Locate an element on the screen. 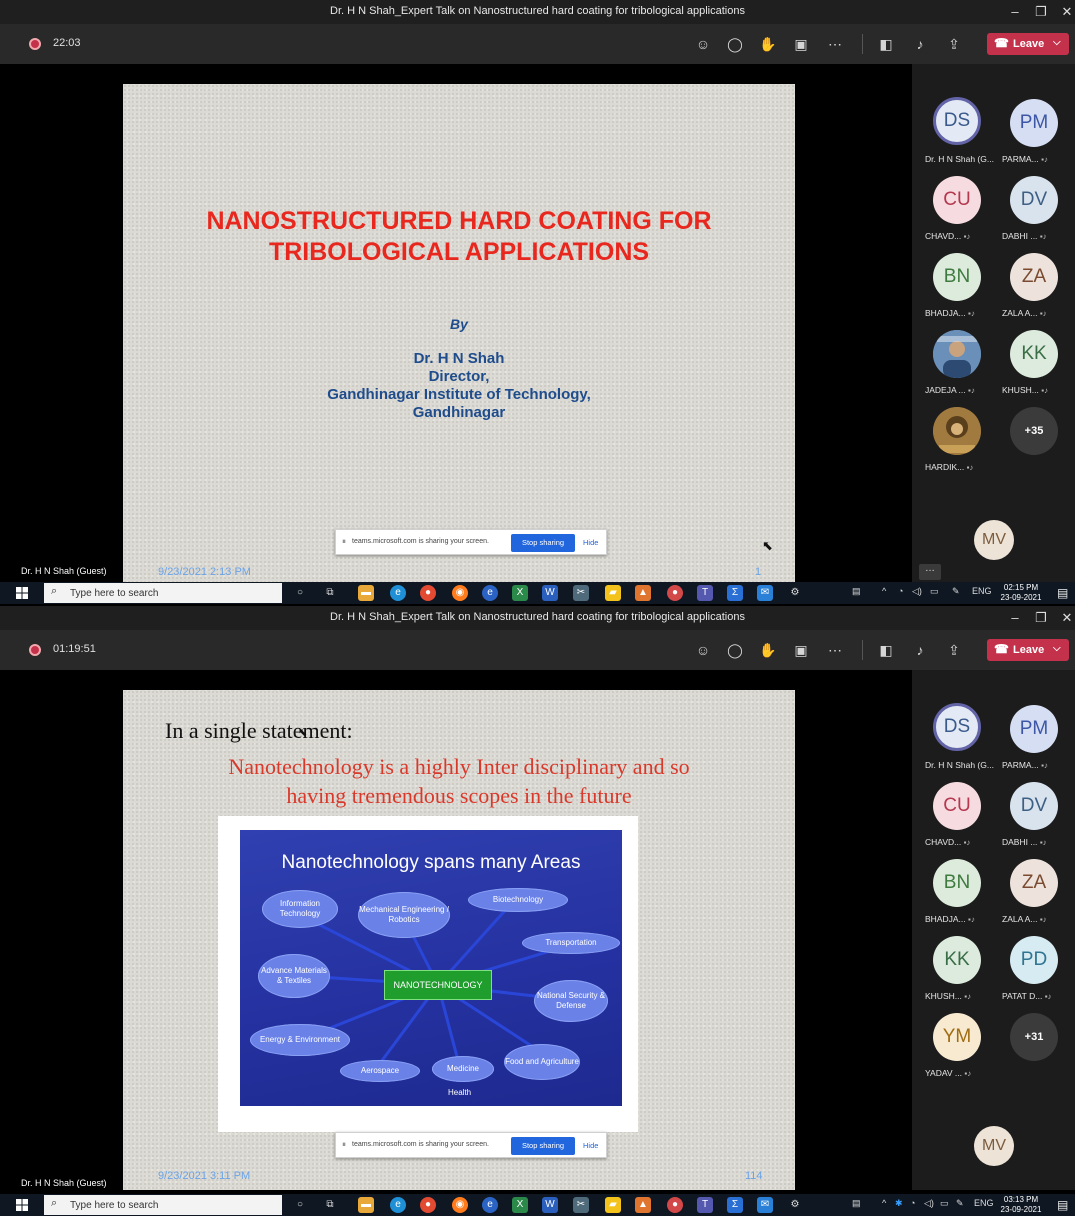  people-icon: ☺ is located at coordinates (703, 44).